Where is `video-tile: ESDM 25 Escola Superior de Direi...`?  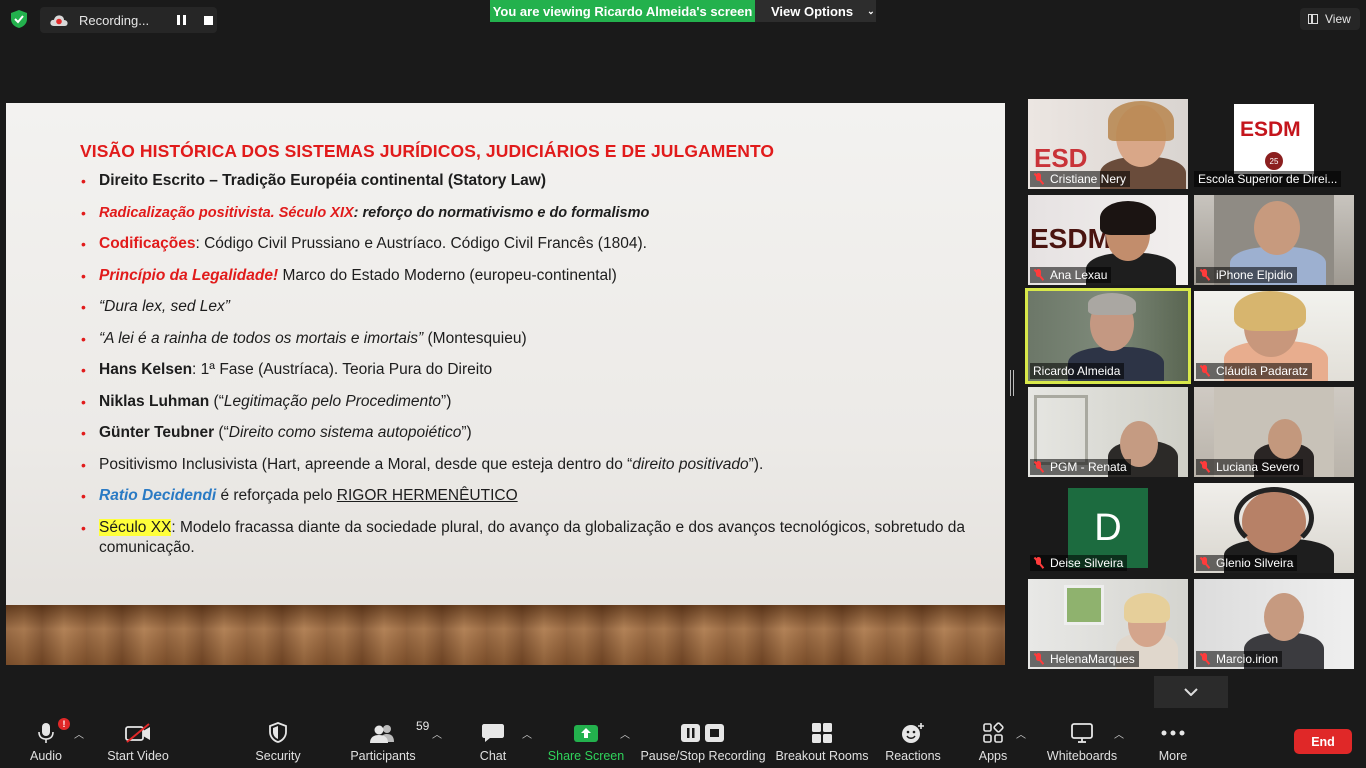
video-tile: ESDM 25 Escola Superior de Direi... is located at coordinates (1274, 144).